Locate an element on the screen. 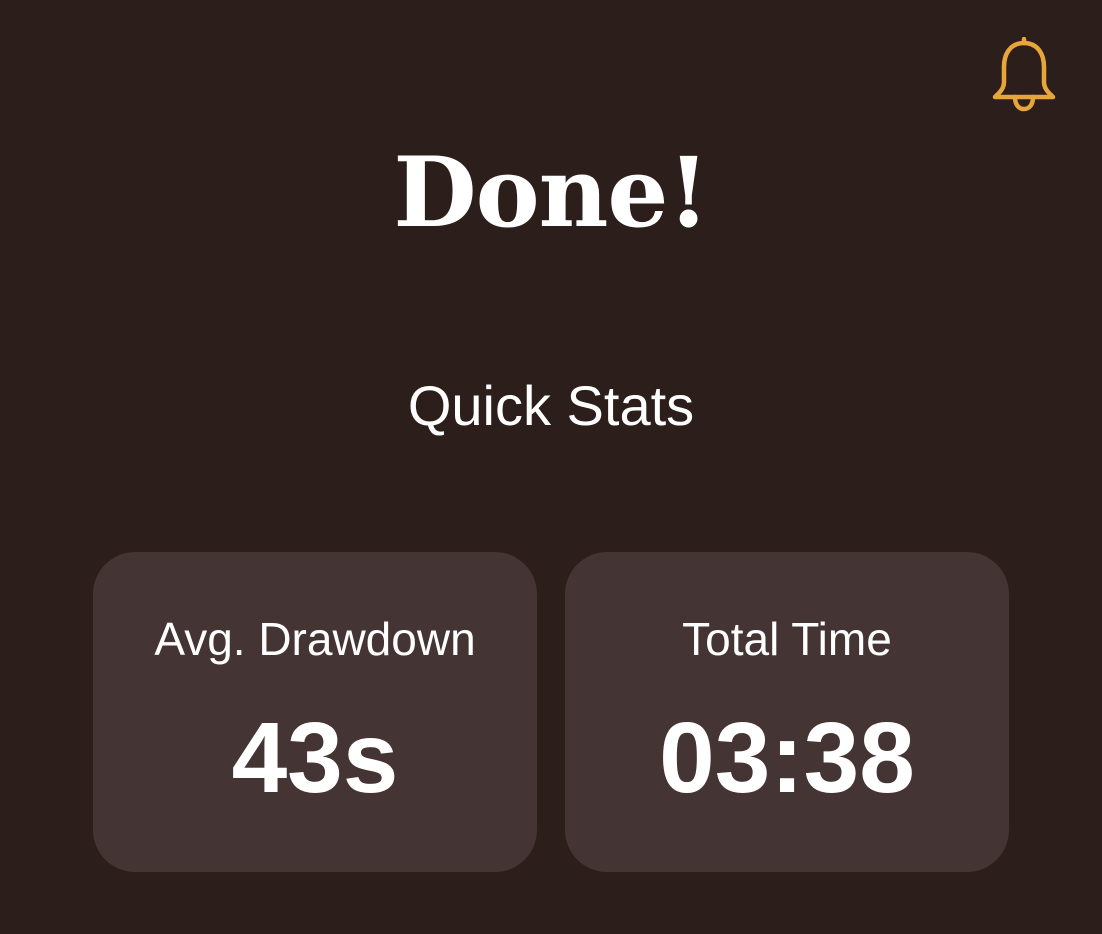 Image resolution: width=1102 pixels, height=934 pixels. stat-card-total-time: Total Time 03:38 is located at coordinates (787, 712).